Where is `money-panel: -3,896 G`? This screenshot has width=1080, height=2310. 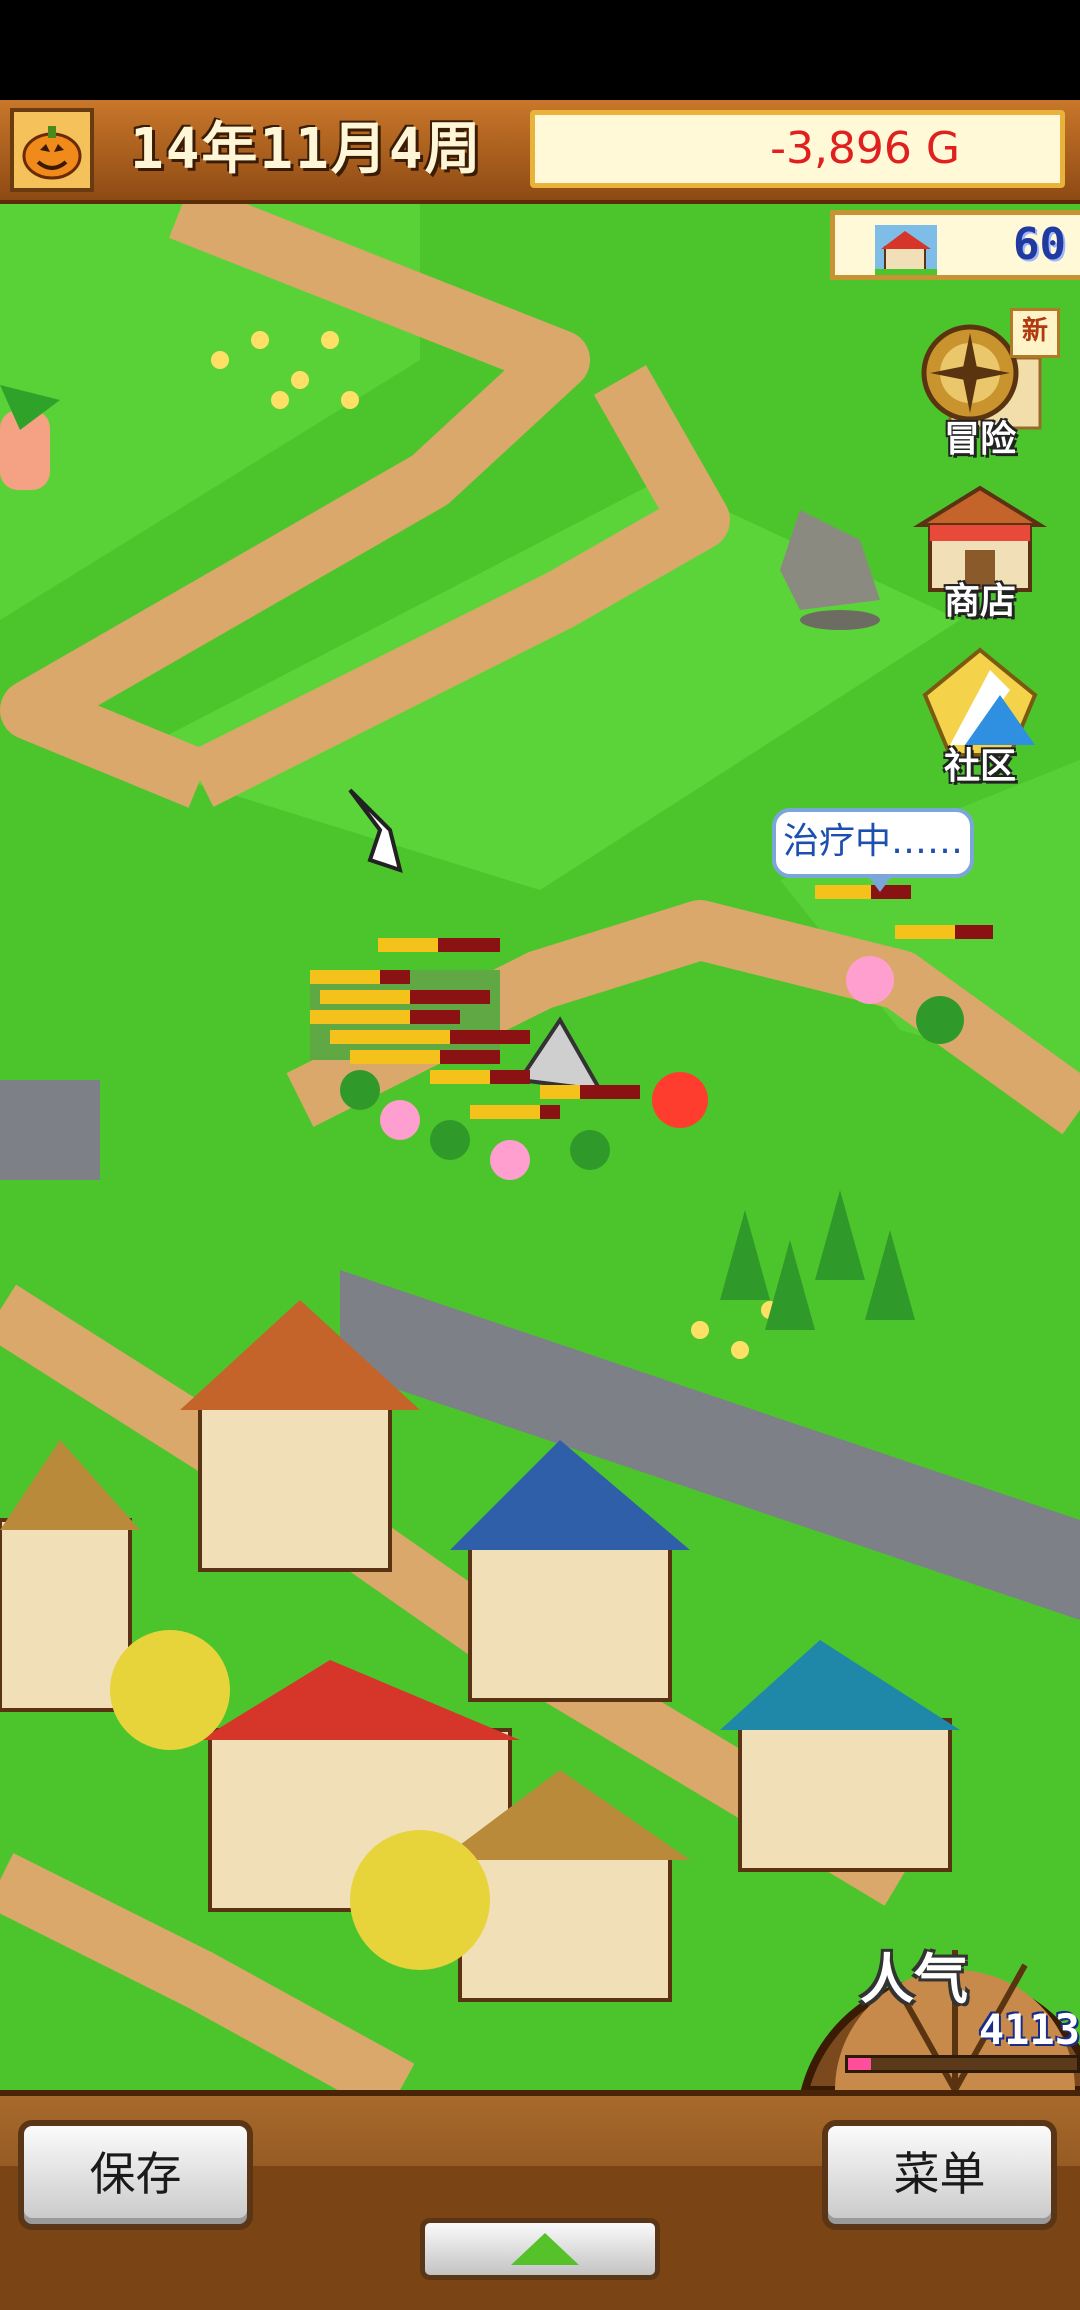 money-panel: -3,896 G is located at coordinates (797, 149).